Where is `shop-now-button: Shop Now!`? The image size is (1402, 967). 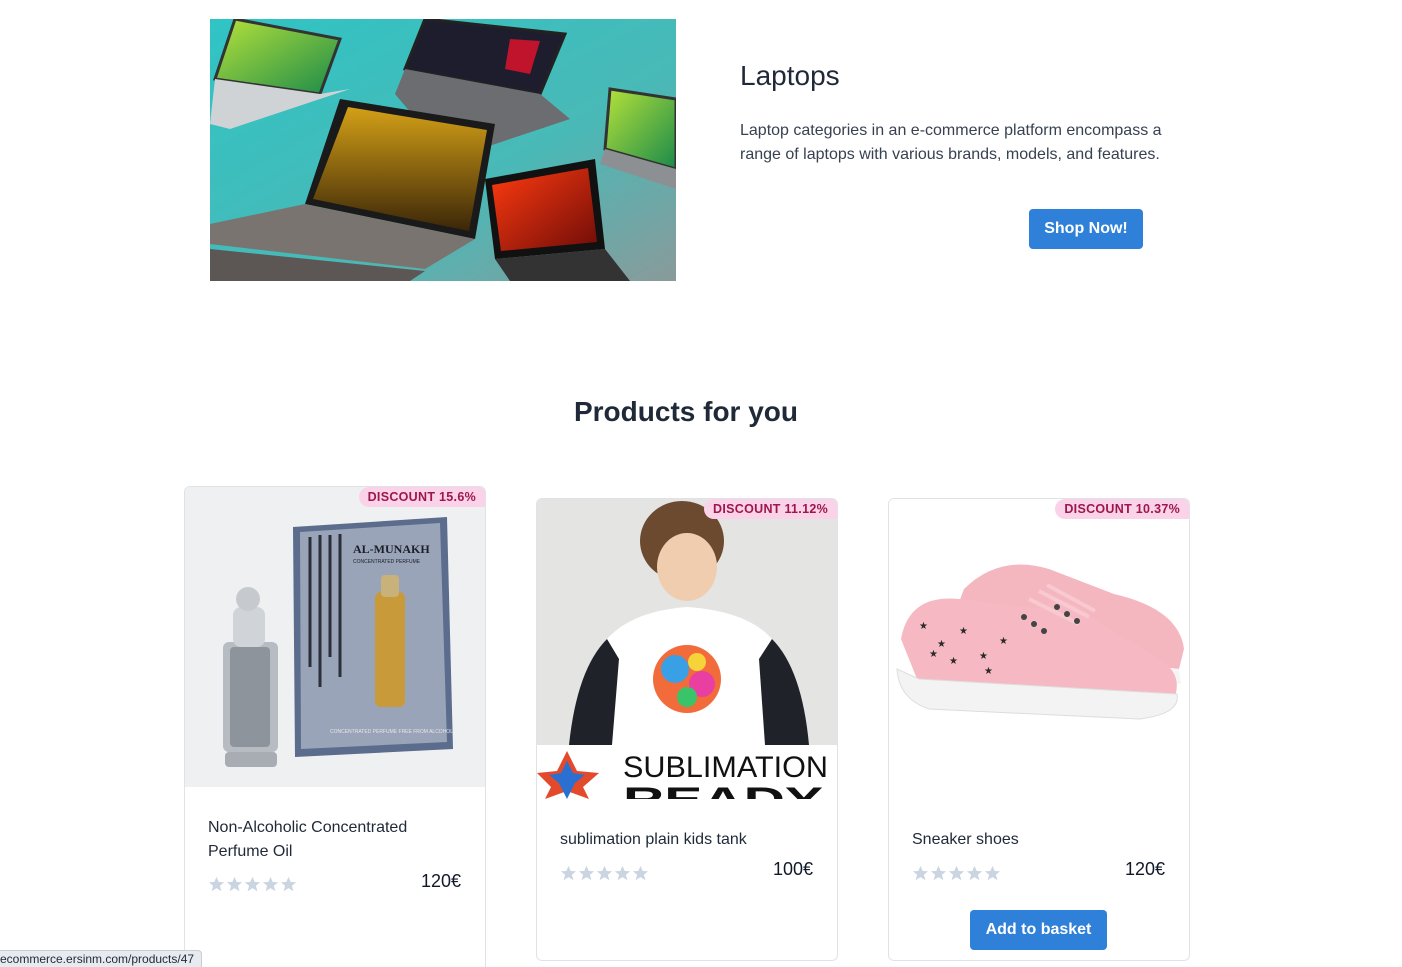
shop-now-button: Shop Now! is located at coordinates (1086, 229).